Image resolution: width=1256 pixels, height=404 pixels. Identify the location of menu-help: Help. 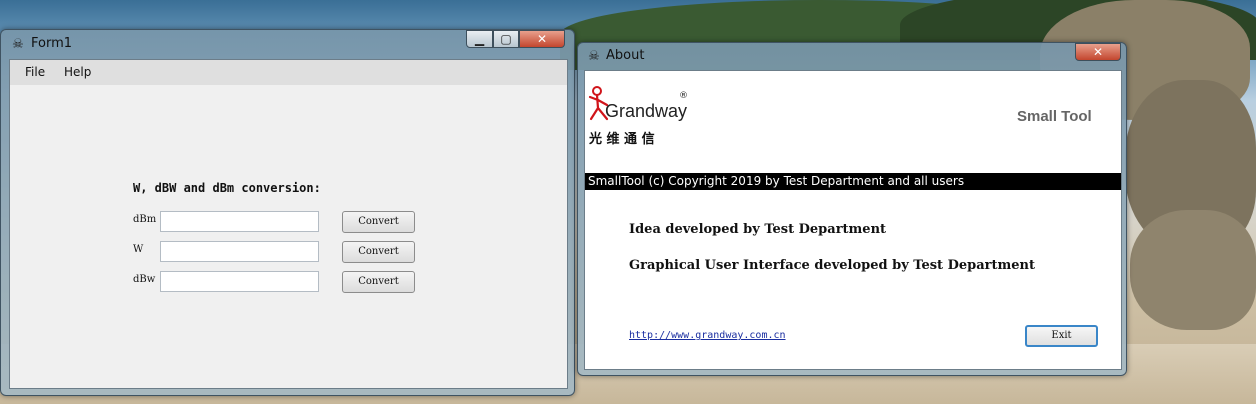
(77, 72).